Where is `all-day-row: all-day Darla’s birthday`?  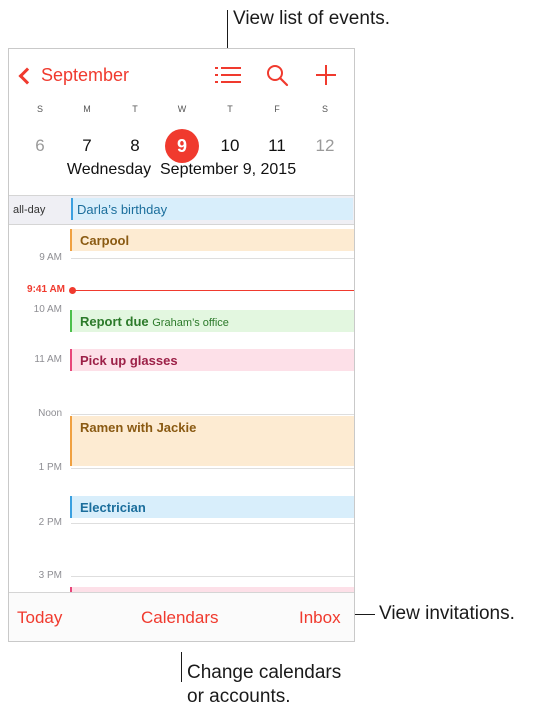 all-day-row: all-day Darla’s birthday is located at coordinates (181, 210).